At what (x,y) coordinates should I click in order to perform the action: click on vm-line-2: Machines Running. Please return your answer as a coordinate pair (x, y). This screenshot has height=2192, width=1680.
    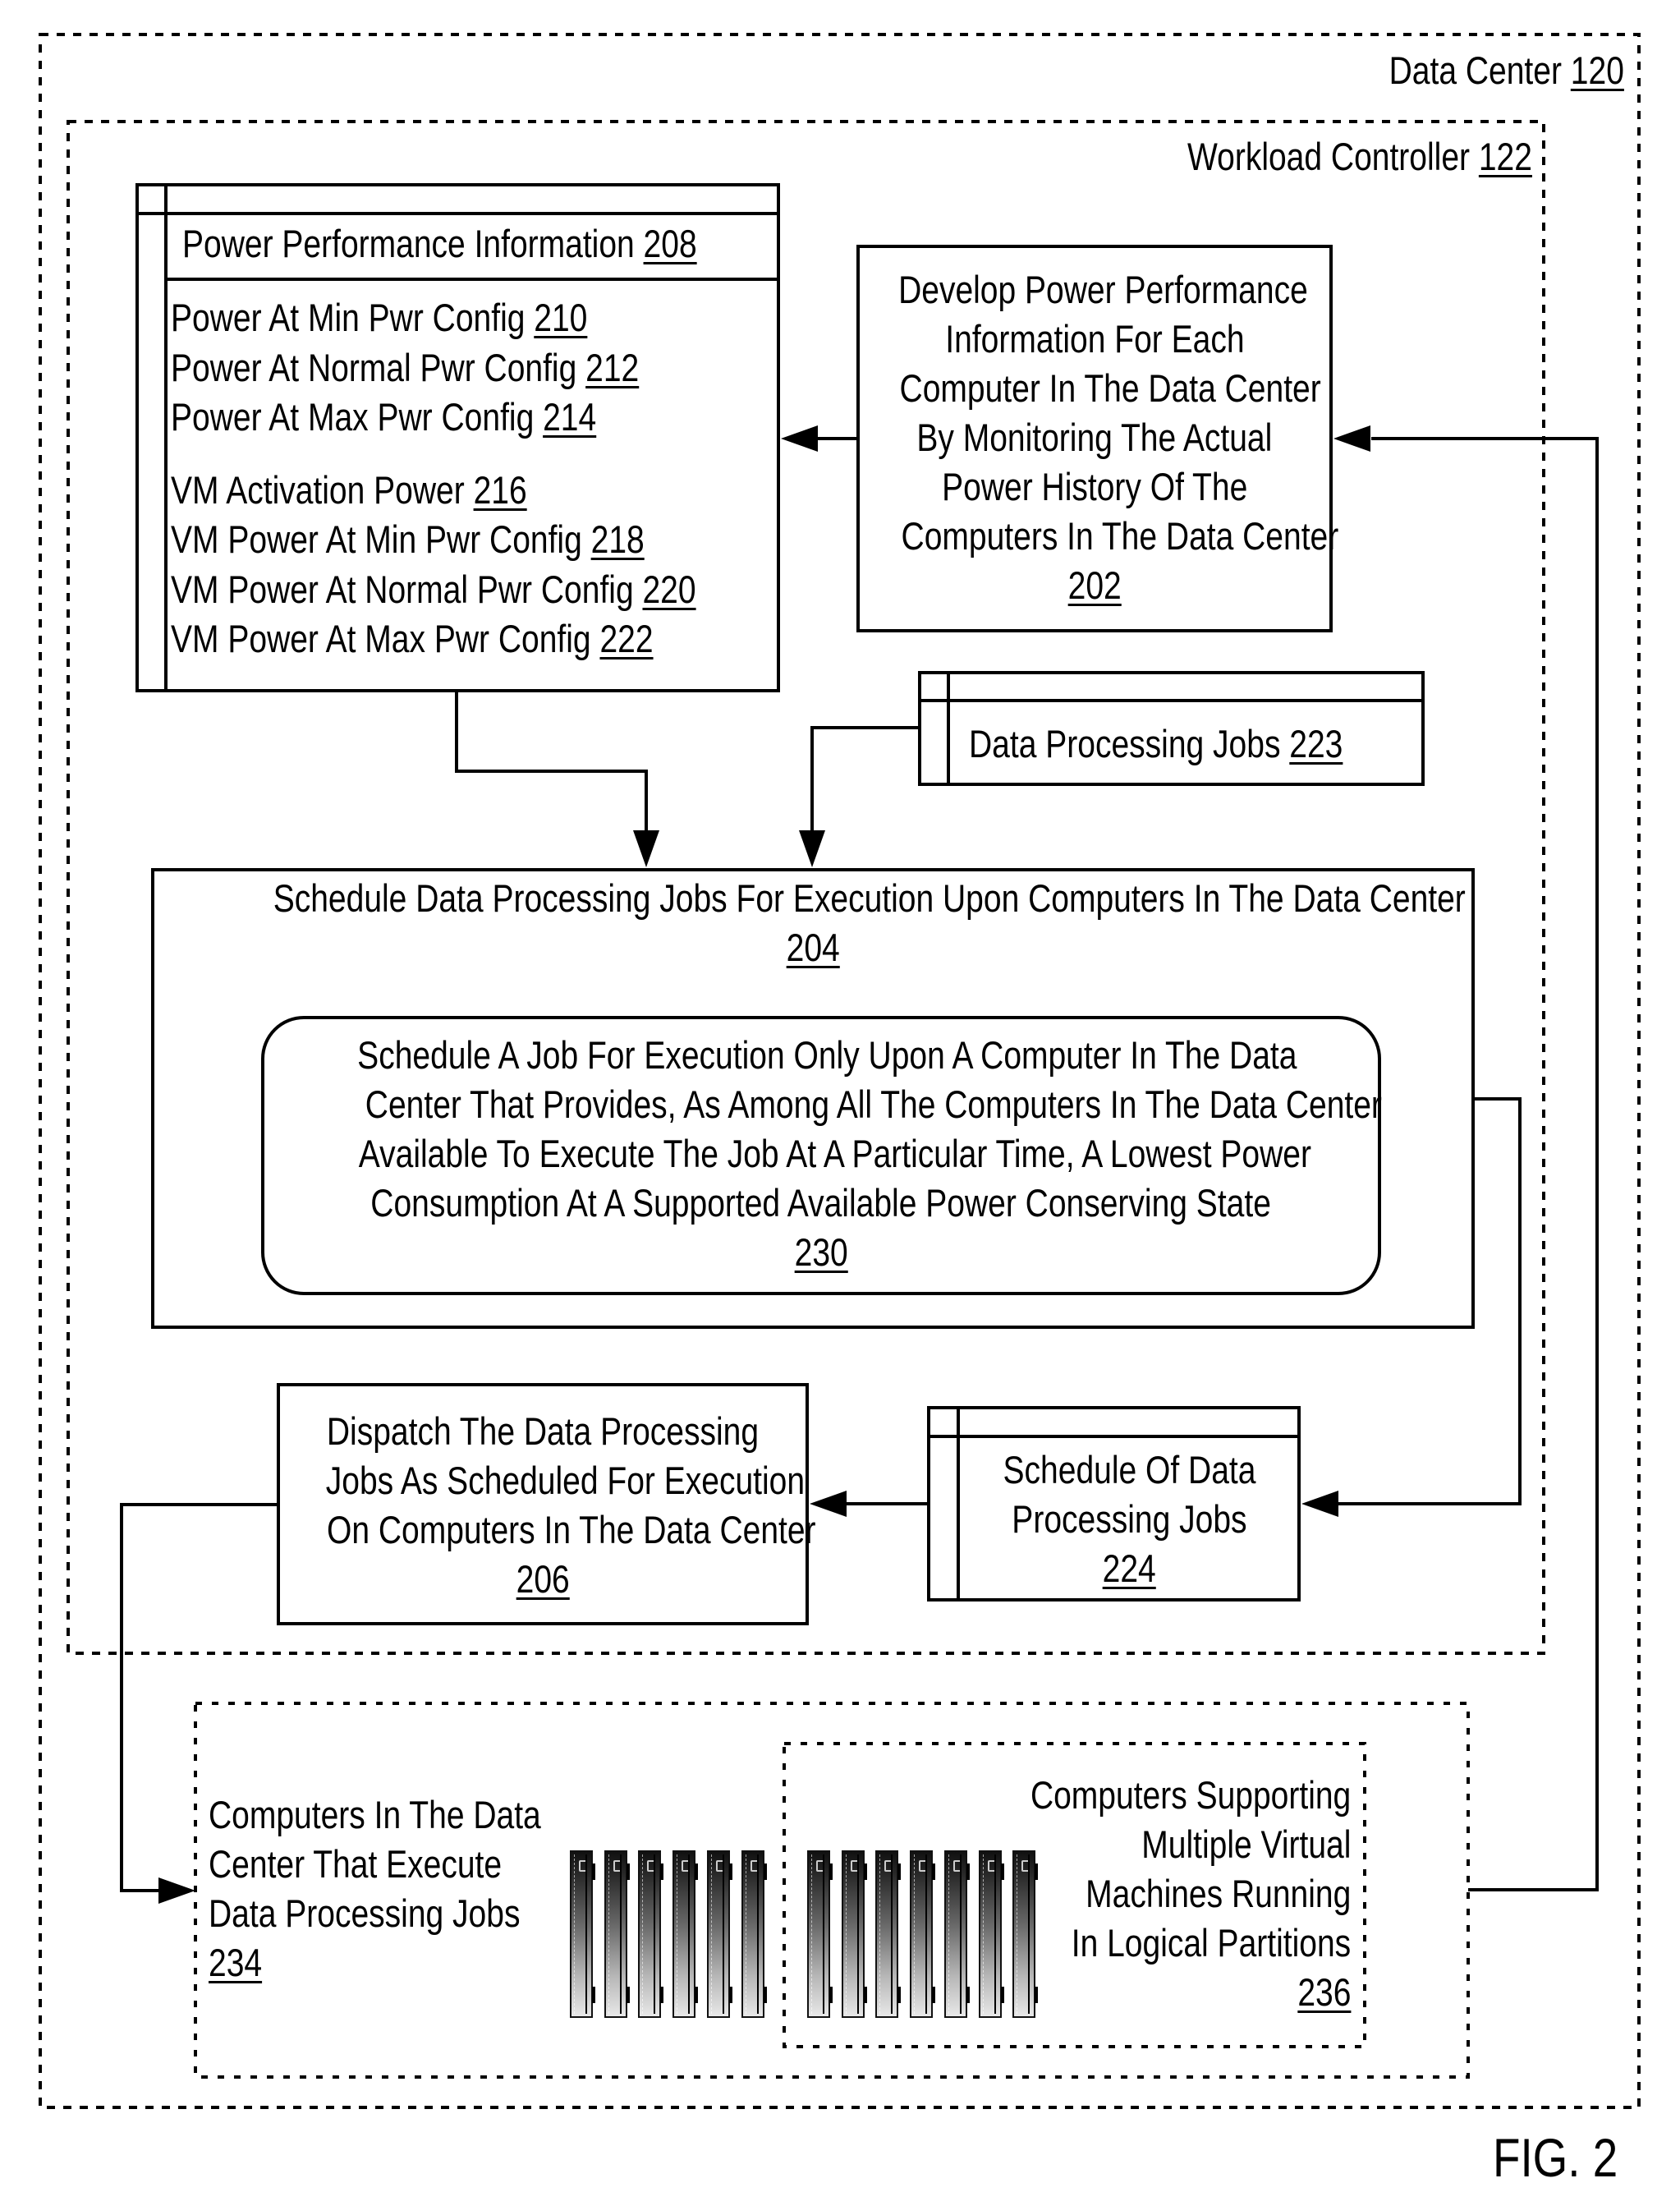
    Looking at the image, I should click on (1218, 1893).